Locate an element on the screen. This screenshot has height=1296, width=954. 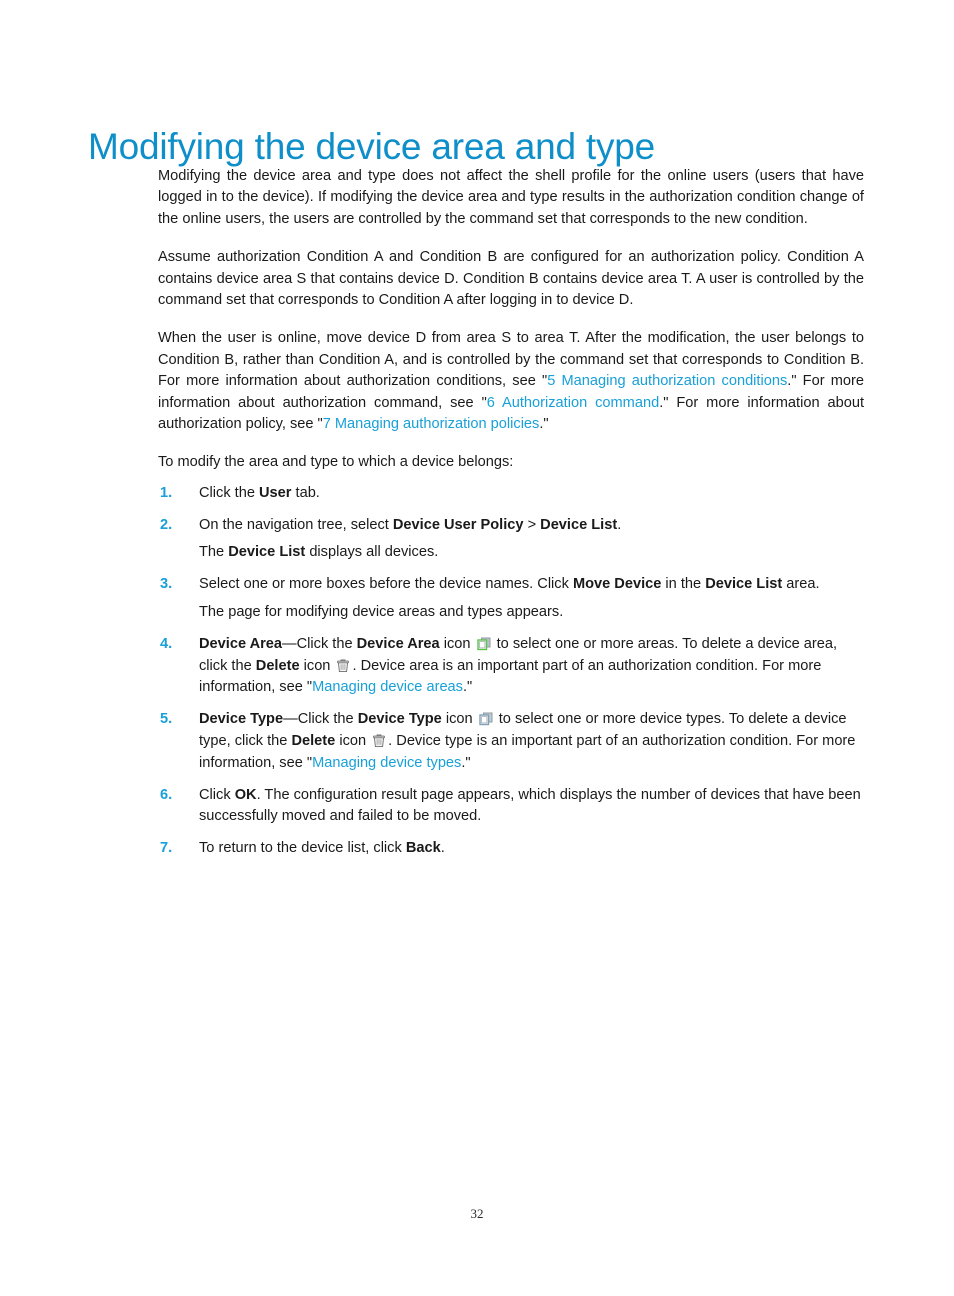
step-text-segment: Click is located at coordinates (217, 794).